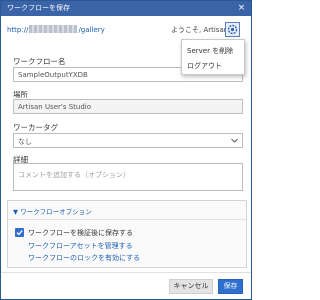  I want to click on user-gear-icon, so click(232, 29).